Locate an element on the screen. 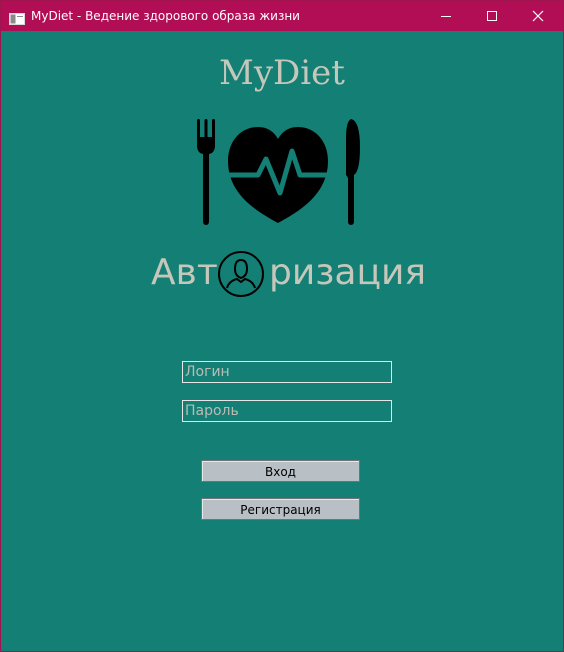 The height and width of the screenshot is (652, 564). app-icon is located at coordinates (17, 17).